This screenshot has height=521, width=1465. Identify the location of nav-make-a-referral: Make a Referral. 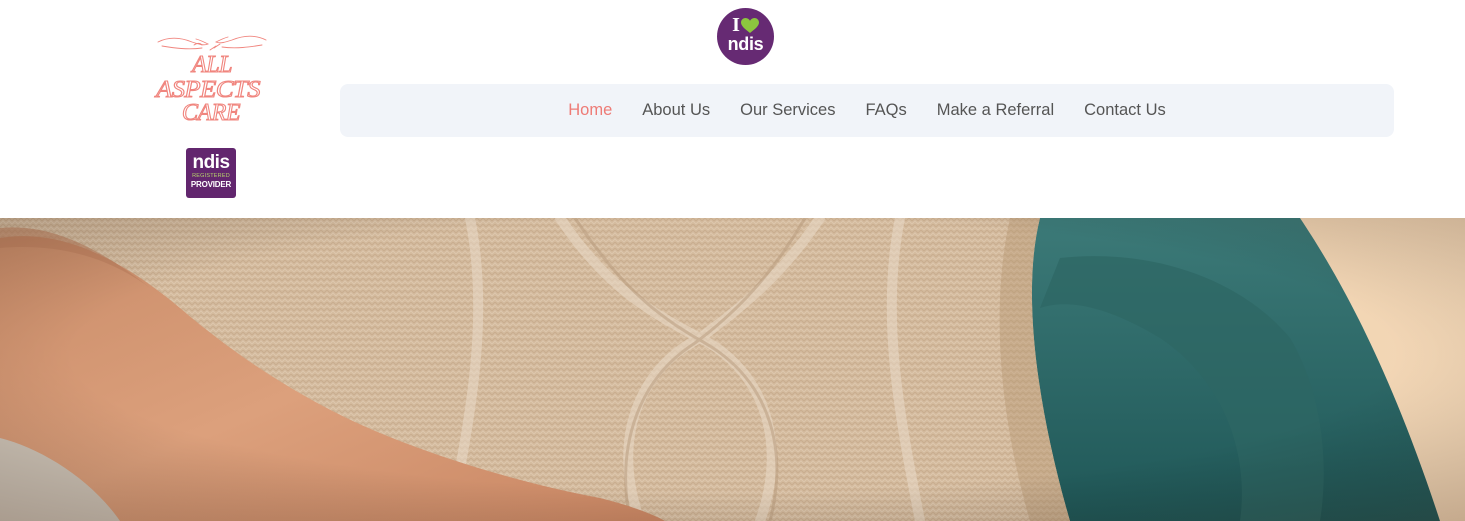
(995, 110).